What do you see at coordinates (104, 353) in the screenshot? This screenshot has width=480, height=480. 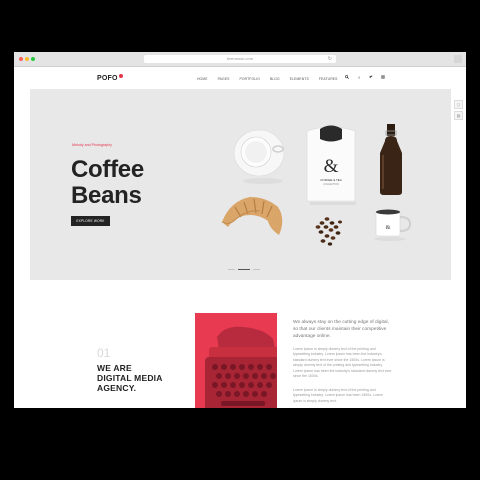 I see `section-number: 01` at bounding box center [104, 353].